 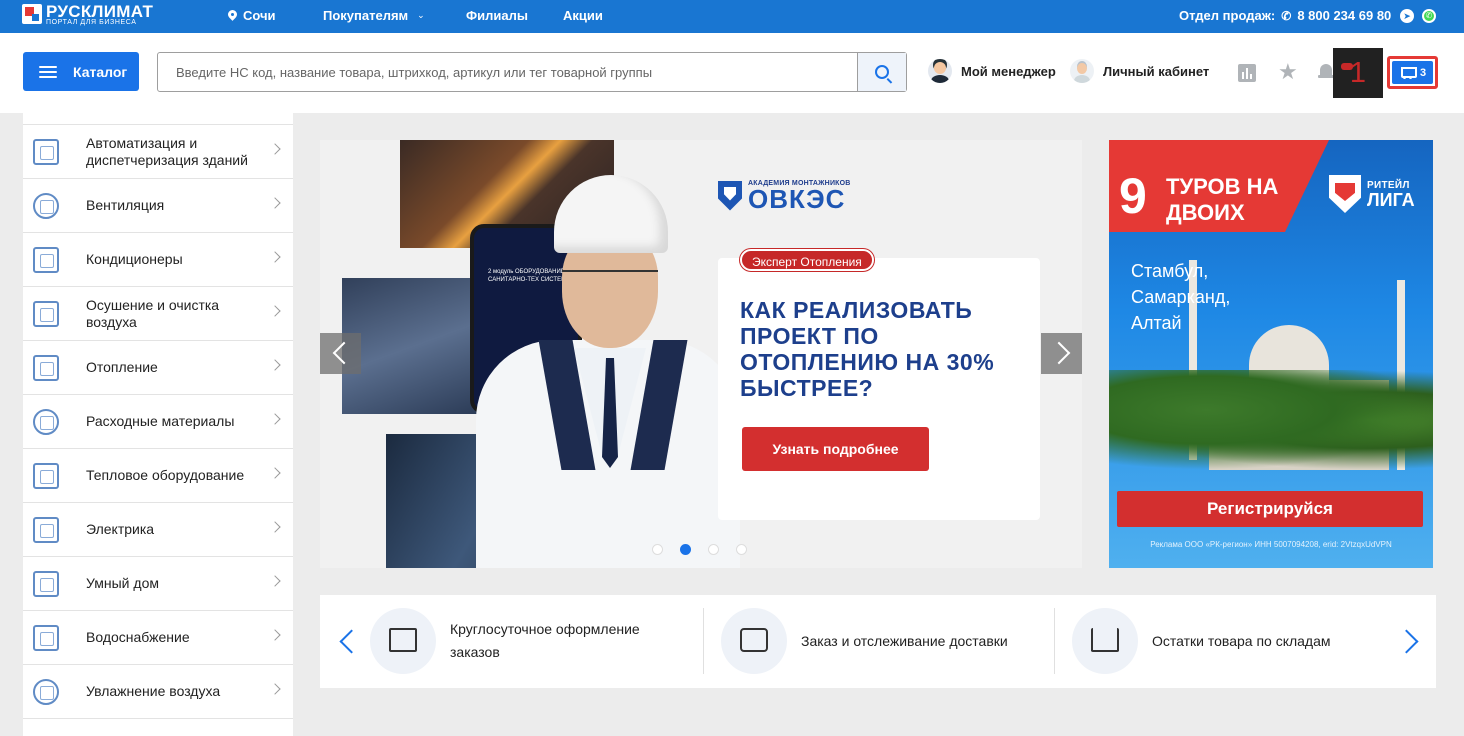 What do you see at coordinates (1388, 185) in the screenshot?
I see `liga-small-text: РИТЕЙЛ` at bounding box center [1388, 185].